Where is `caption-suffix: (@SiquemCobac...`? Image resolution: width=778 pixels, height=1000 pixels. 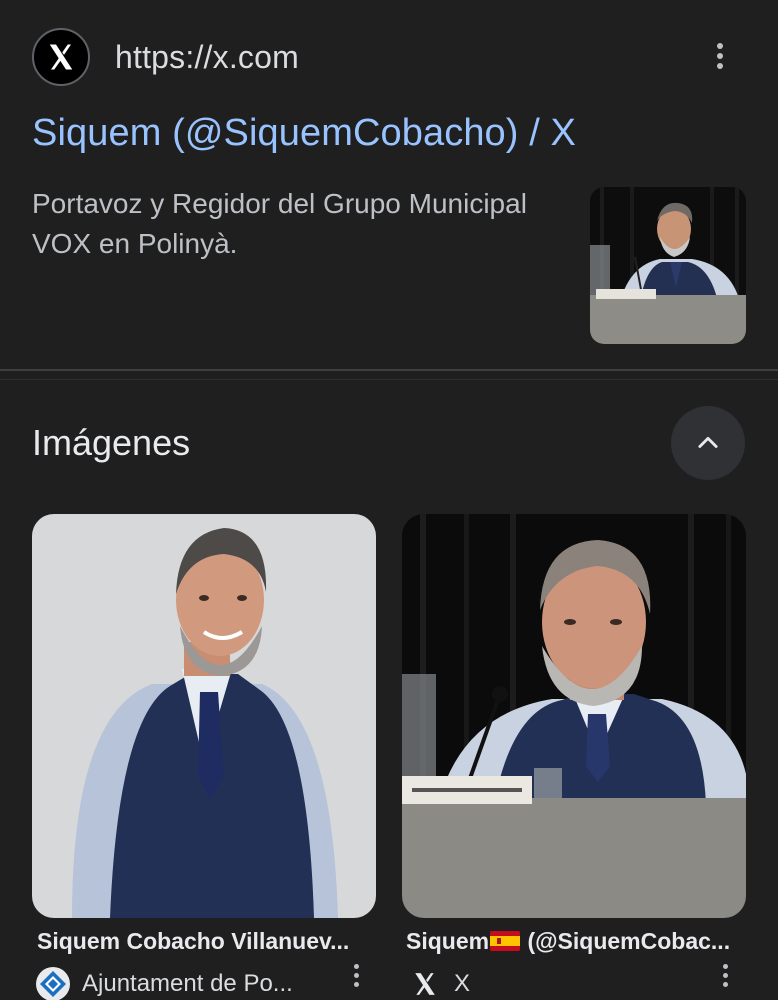
caption-suffix: (@SiquemCobac... is located at coordinates (626, 941).